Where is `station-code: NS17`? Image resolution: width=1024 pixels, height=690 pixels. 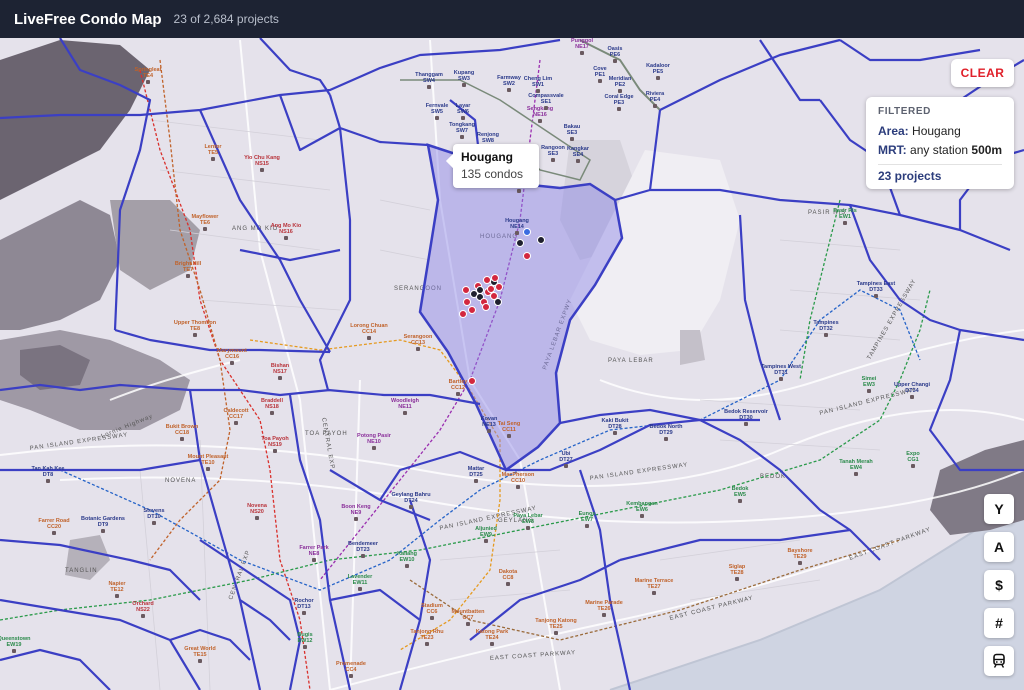
station-code: NS17 is located at coordinates (280, 372).